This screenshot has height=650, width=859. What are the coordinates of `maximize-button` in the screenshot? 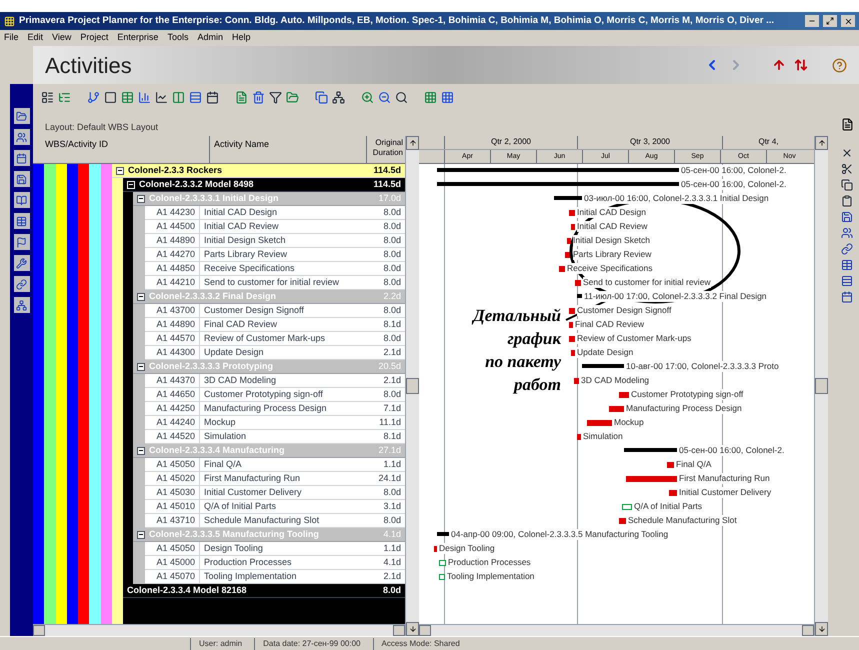 It's located at (830, 21).